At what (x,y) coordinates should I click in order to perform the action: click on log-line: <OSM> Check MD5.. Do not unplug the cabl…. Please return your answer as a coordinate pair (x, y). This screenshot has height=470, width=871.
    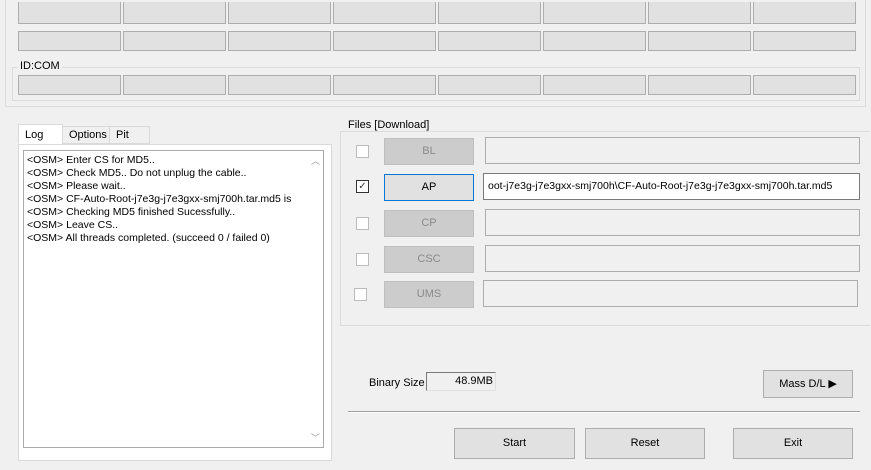
    Looking at the image, I should click on (137, 173).